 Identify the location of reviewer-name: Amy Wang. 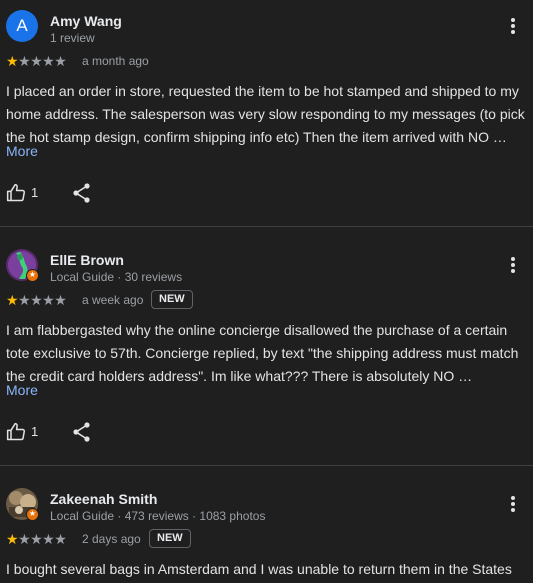
(86, 21).